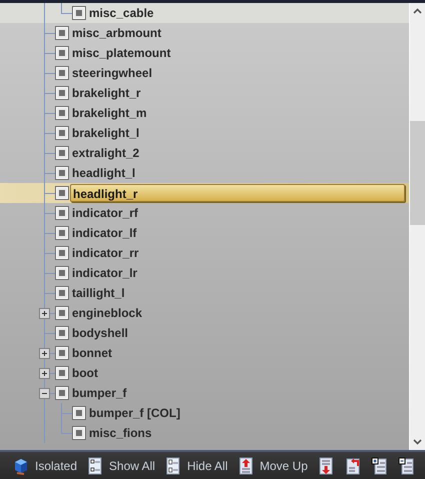 The image size is (425, 479). I want to click on move-up-button: Move Up, so click(272, 466).